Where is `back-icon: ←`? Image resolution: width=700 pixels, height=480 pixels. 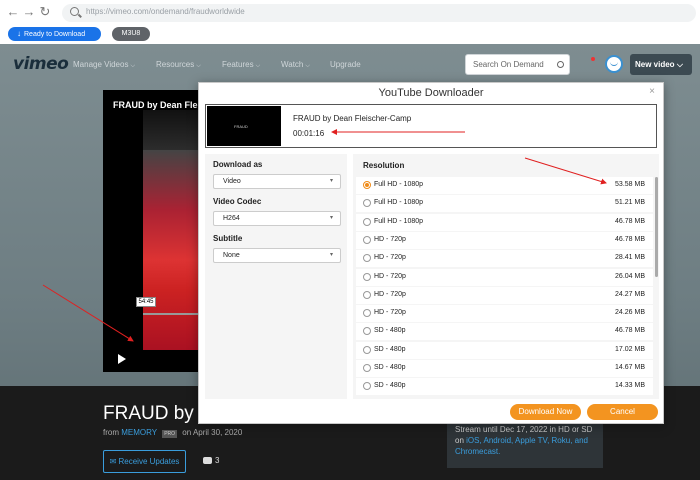
back-icon: ← is located at coordinates (13, 12).